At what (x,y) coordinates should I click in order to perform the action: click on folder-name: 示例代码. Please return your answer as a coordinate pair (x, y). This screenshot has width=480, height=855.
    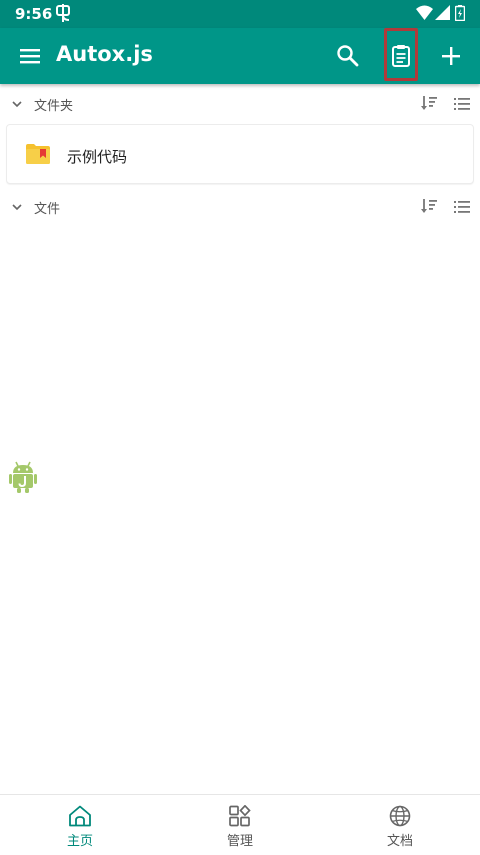
    Looking at the image, I should click on (97, 157).